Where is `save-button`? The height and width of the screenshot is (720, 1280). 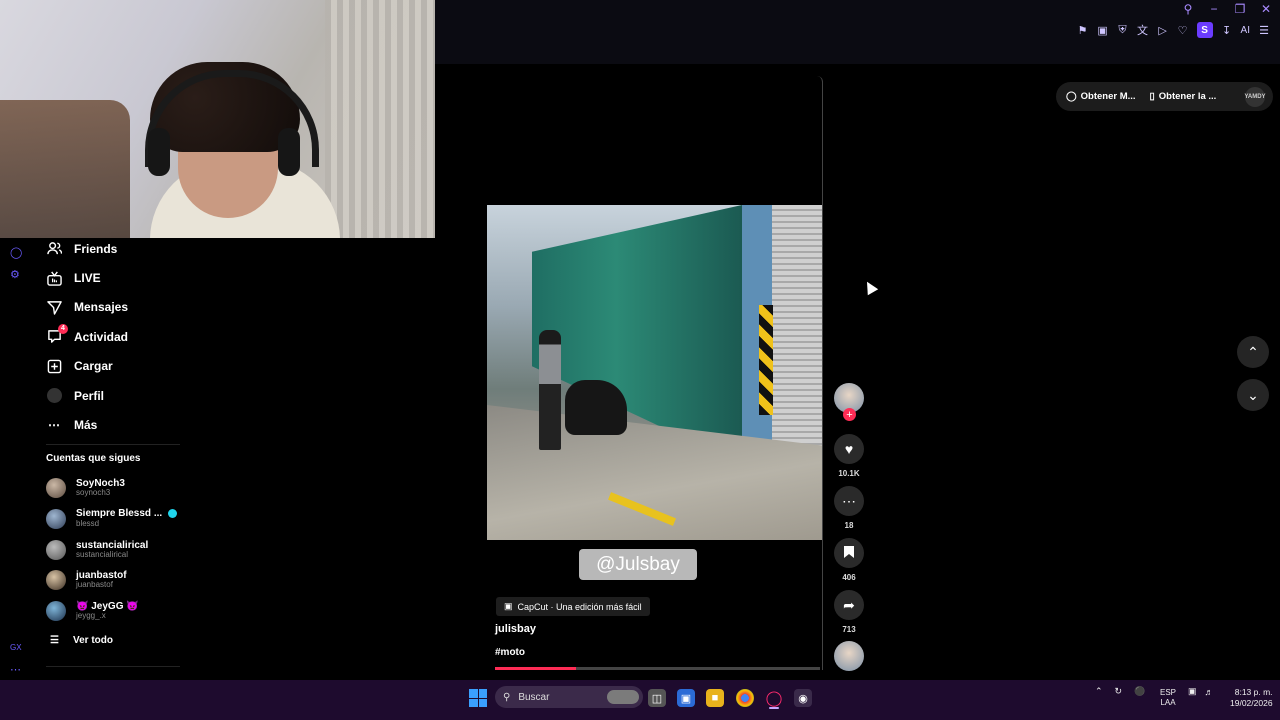 save-button is located at coordinates (849, 553).